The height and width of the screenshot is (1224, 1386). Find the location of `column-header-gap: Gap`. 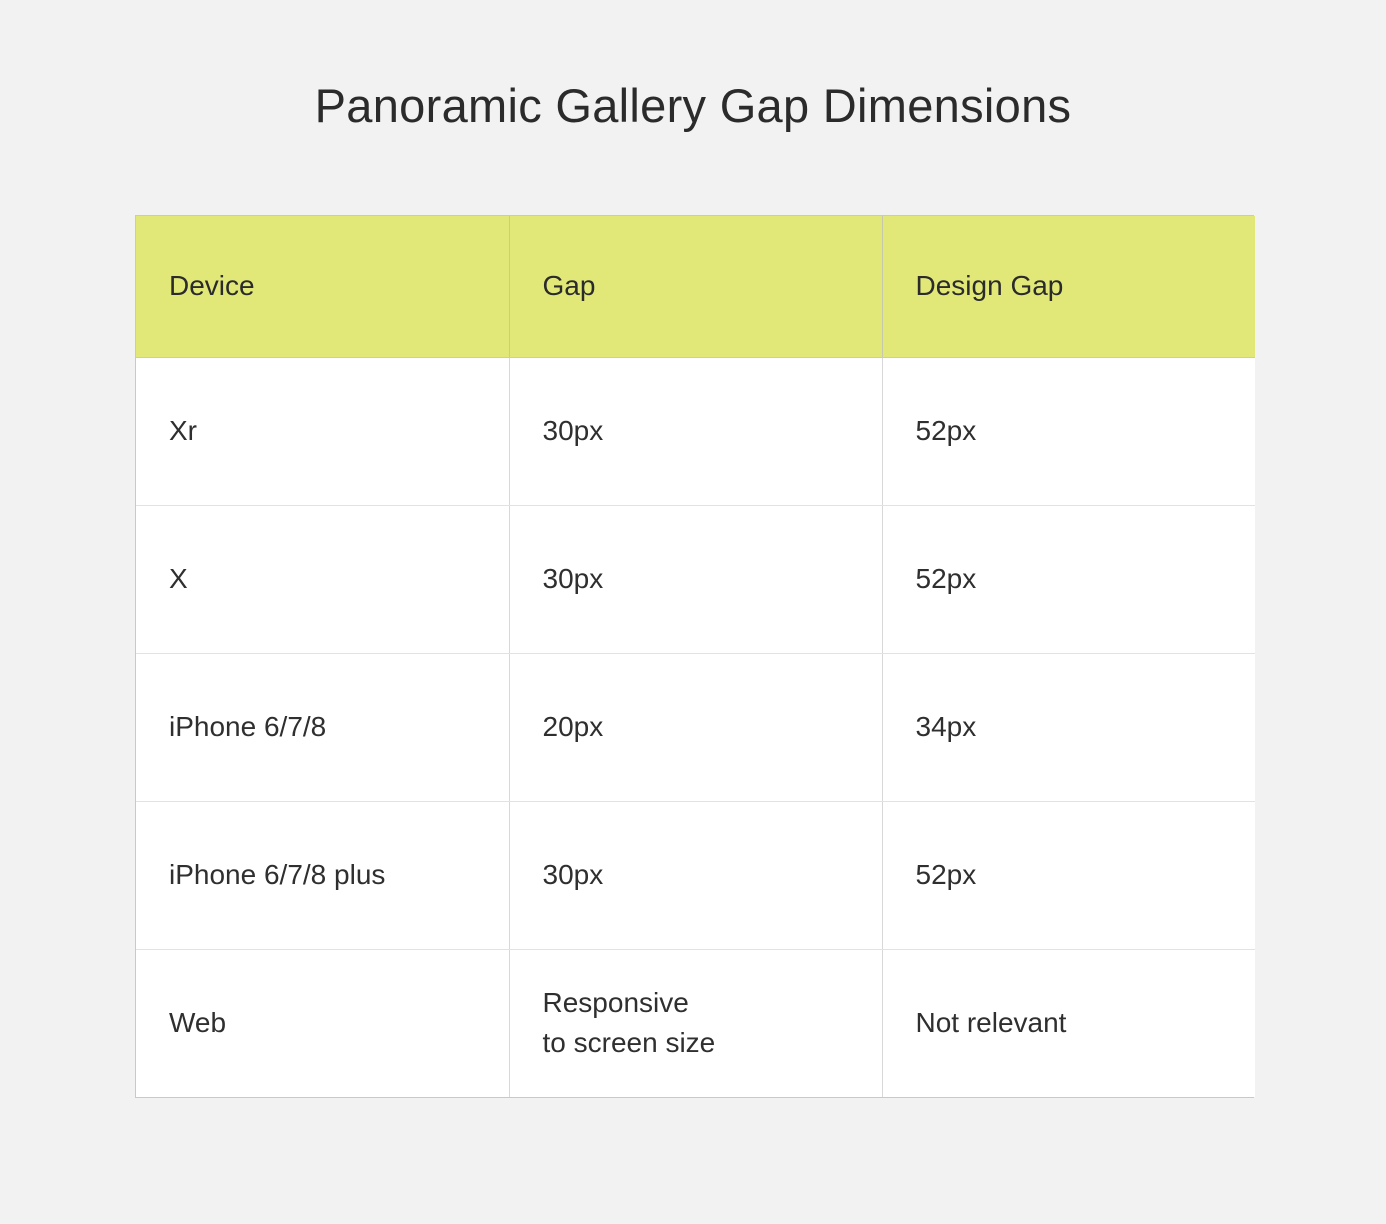

column-header-gap: Gap is located at coordinates (696, 287).